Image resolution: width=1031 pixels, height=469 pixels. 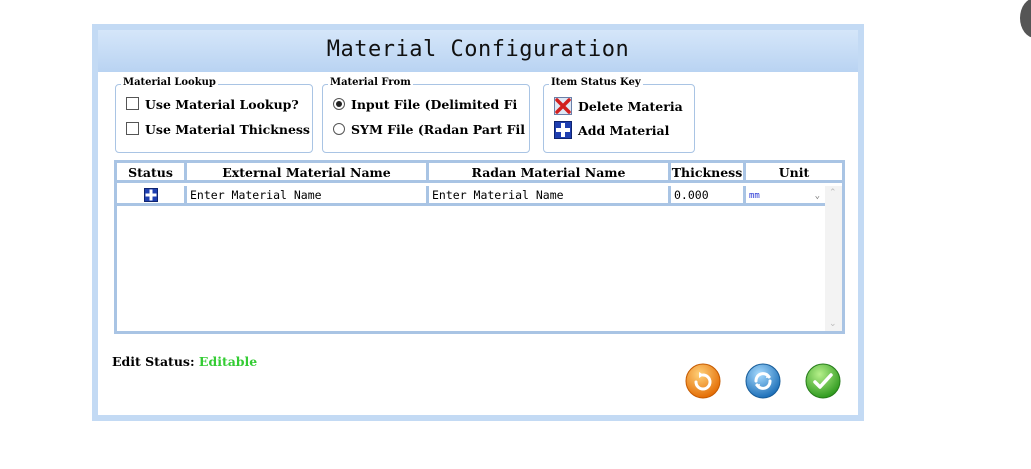 I want to click on thickness-field: 0.000, so click(x=708, y=196).